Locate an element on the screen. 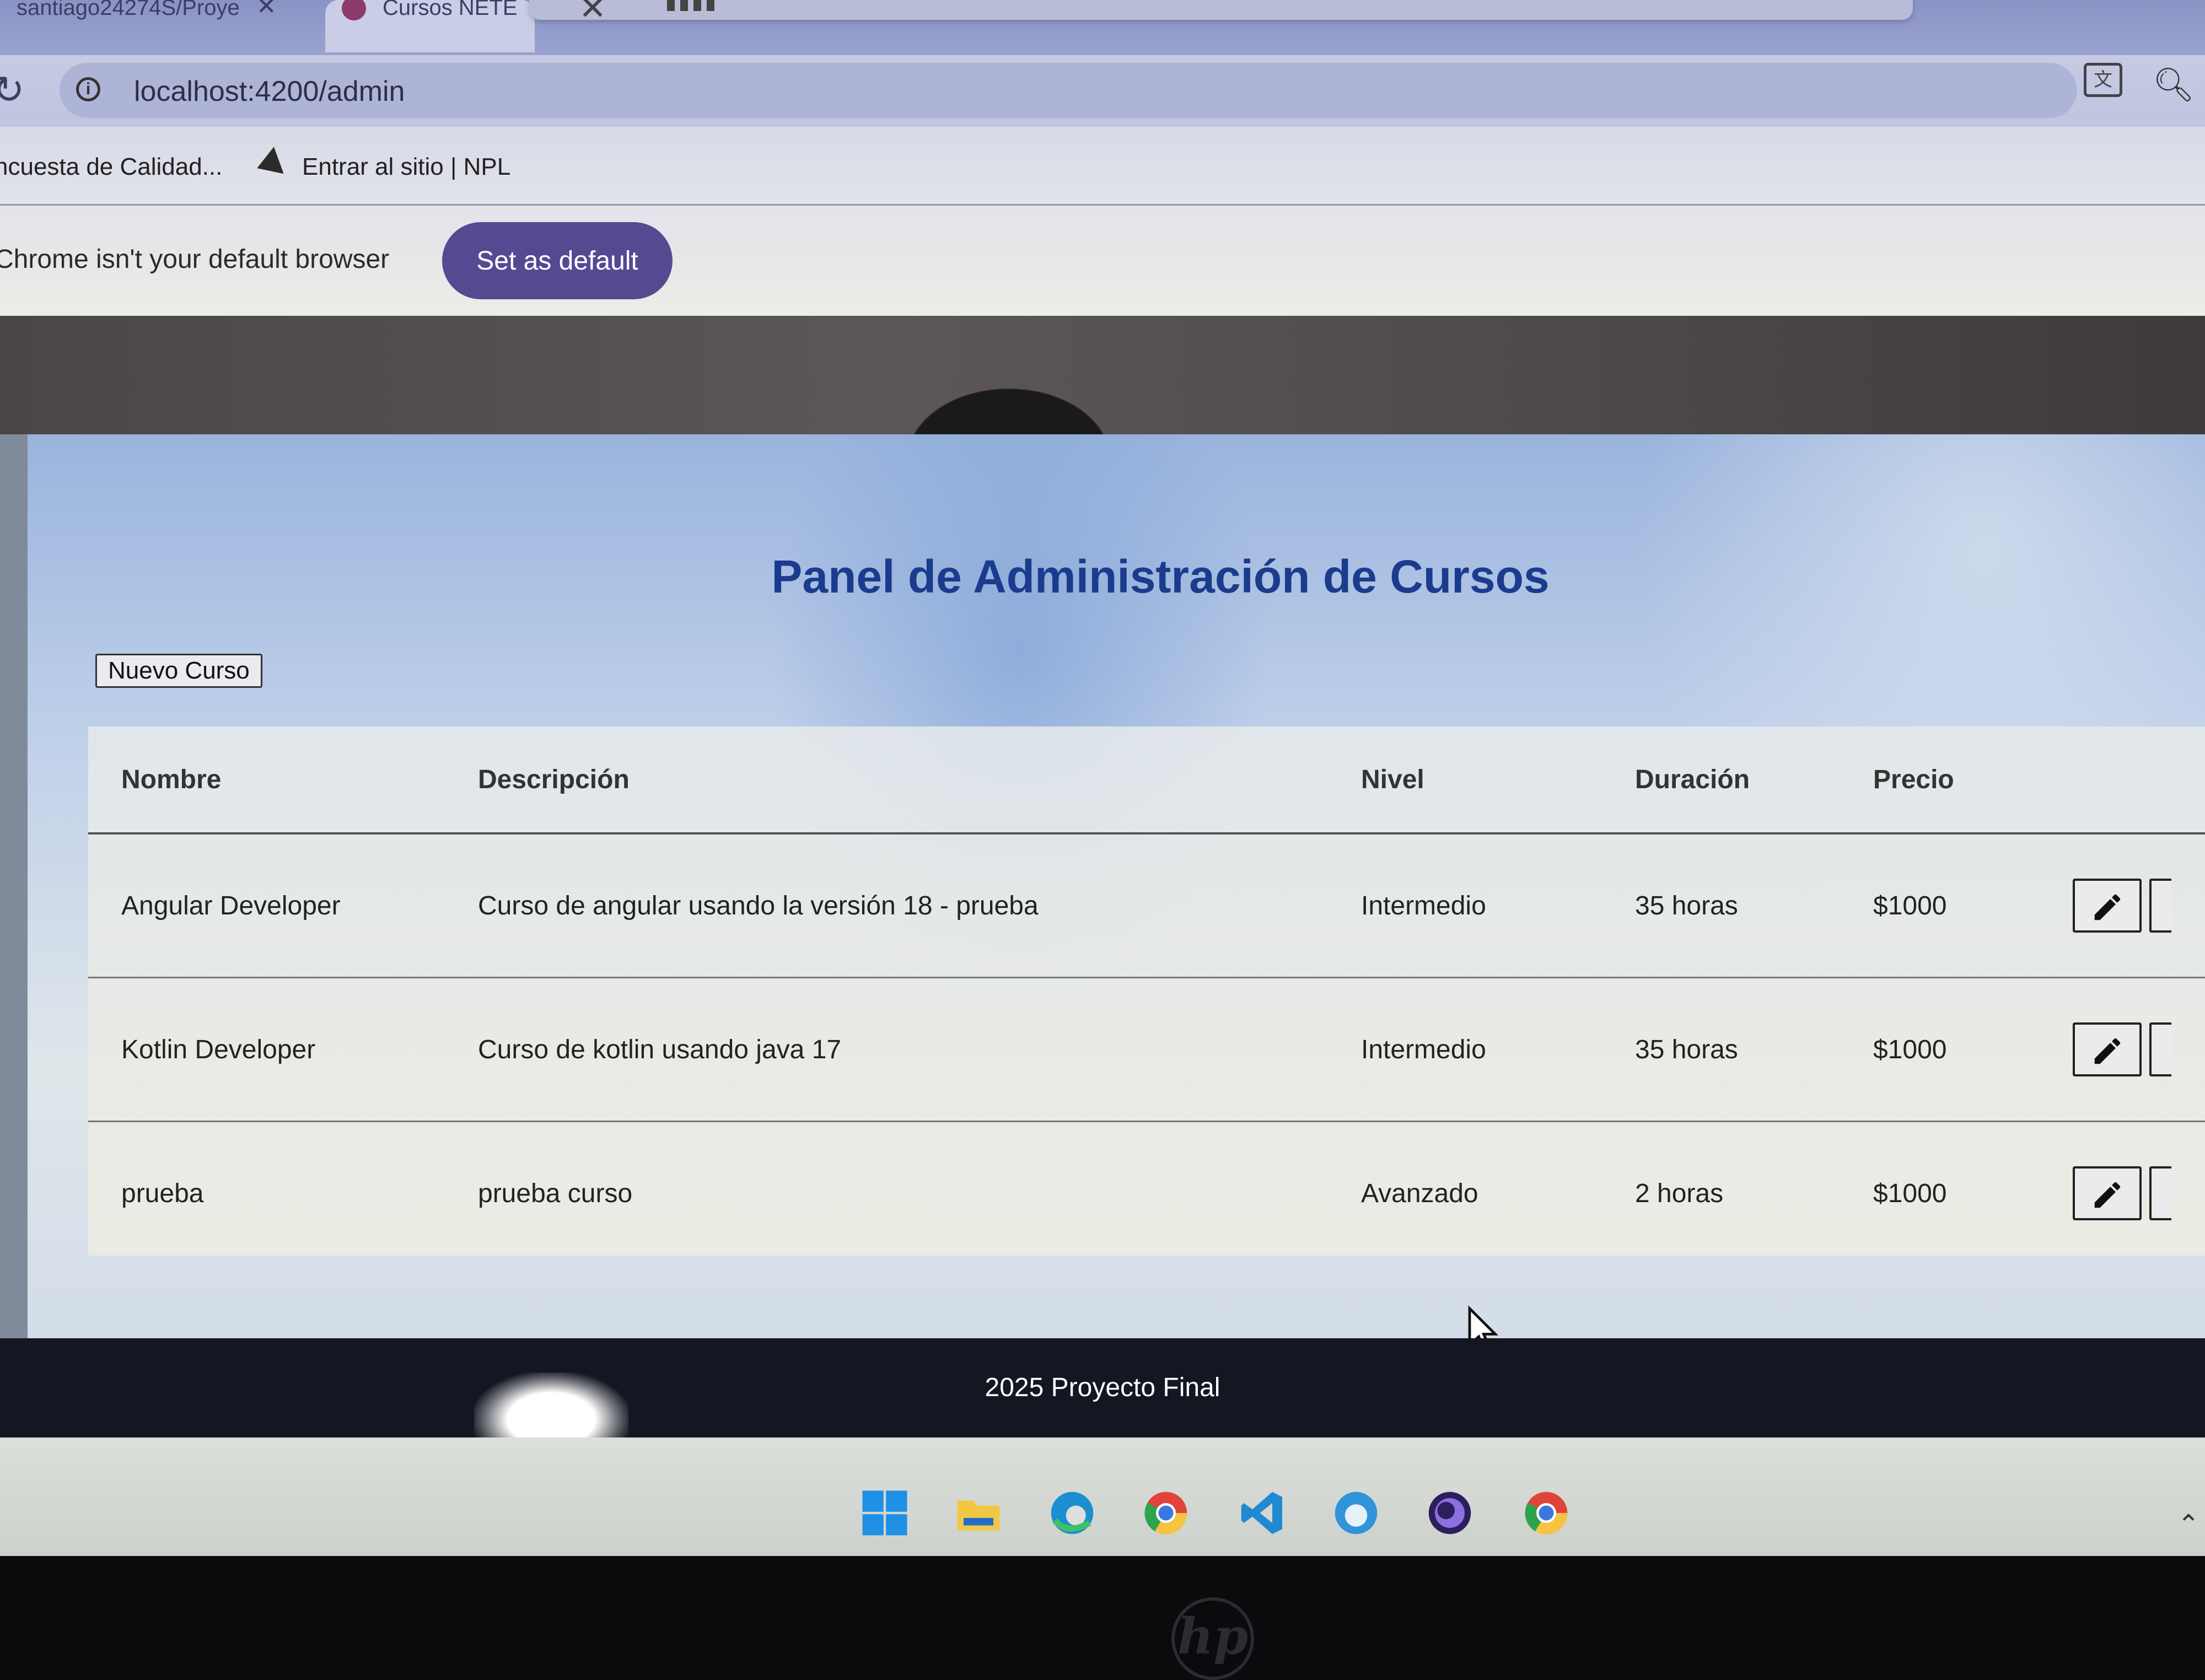 This screenshot has height=1680, width=2205. app-icon is located at coordinates (1356, 1513).